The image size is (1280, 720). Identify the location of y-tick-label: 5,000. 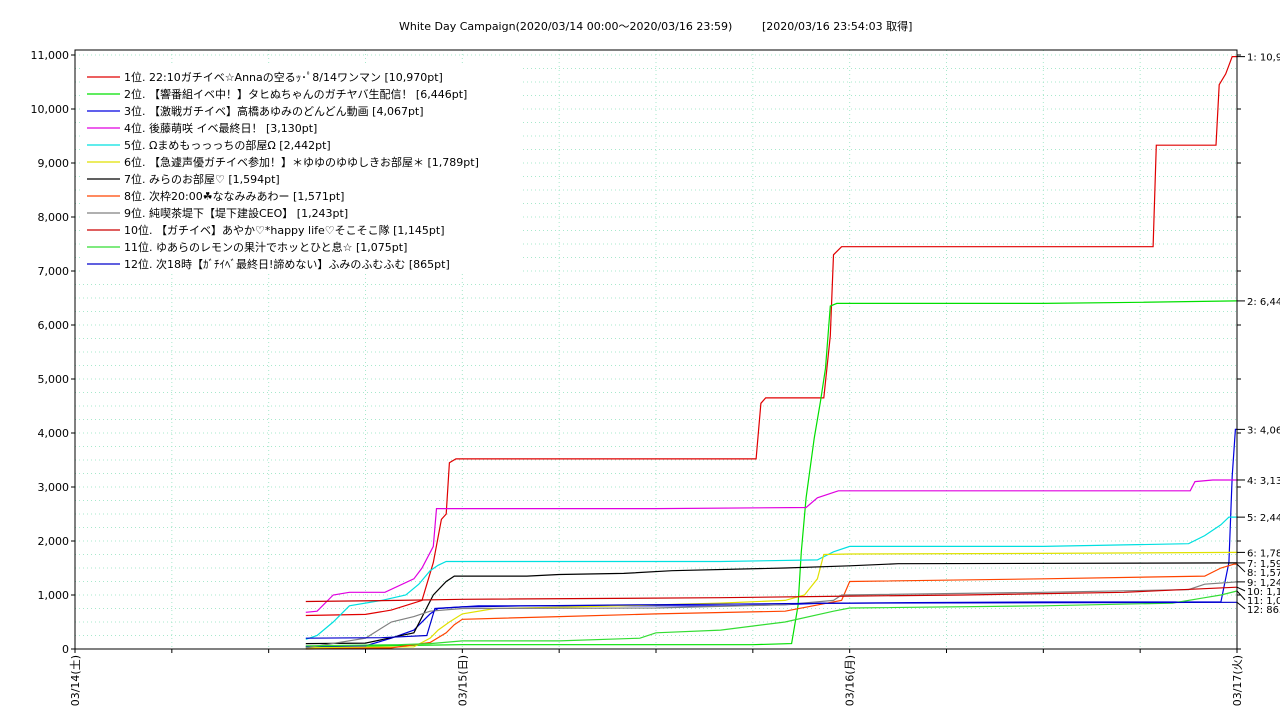
(54, 379).